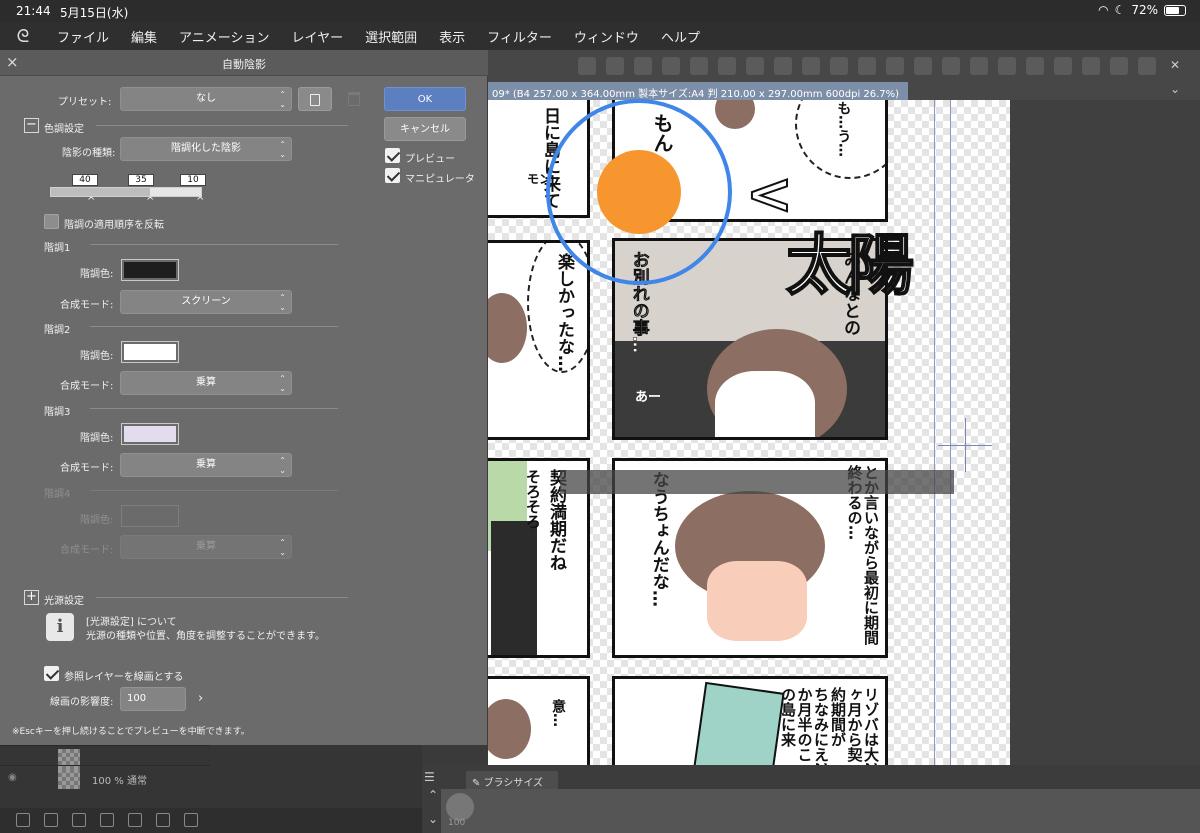  I want to click on menu-file: ファイル, so click(83, 36).